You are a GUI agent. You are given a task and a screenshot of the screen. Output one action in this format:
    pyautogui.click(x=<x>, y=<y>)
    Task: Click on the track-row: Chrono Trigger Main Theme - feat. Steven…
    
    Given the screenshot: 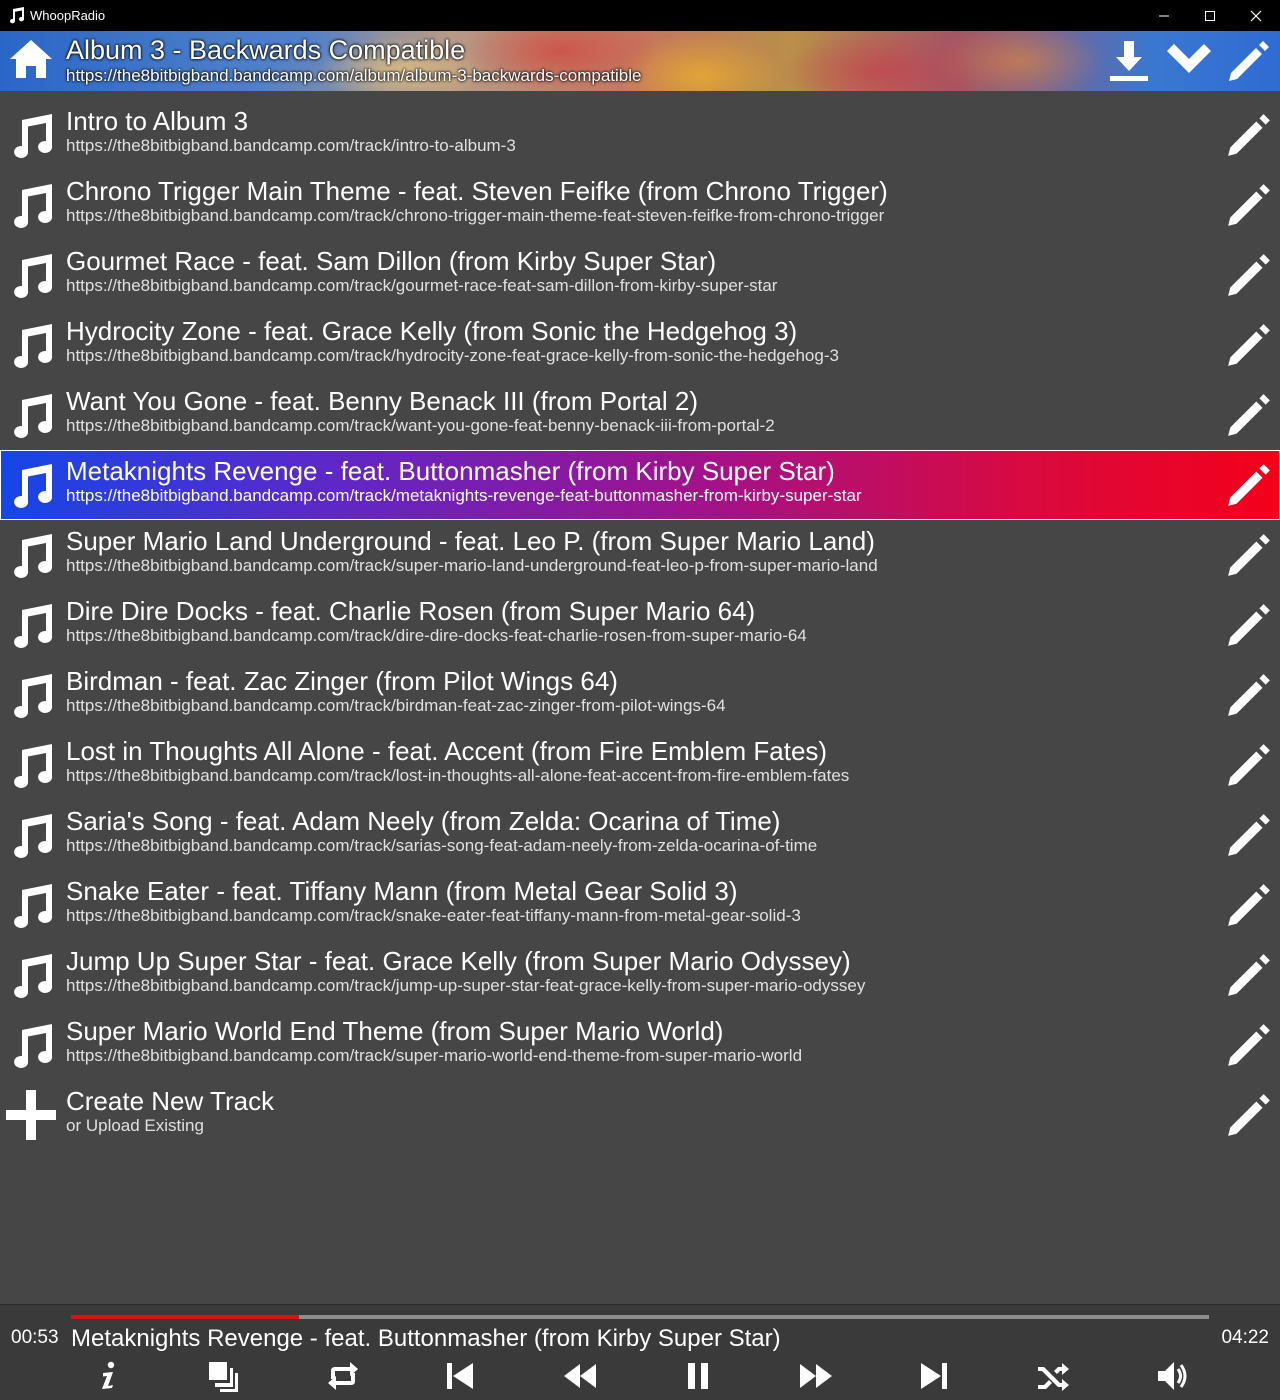 What is the action you would take?
    pyautogui.click(x=640, y=205)
    